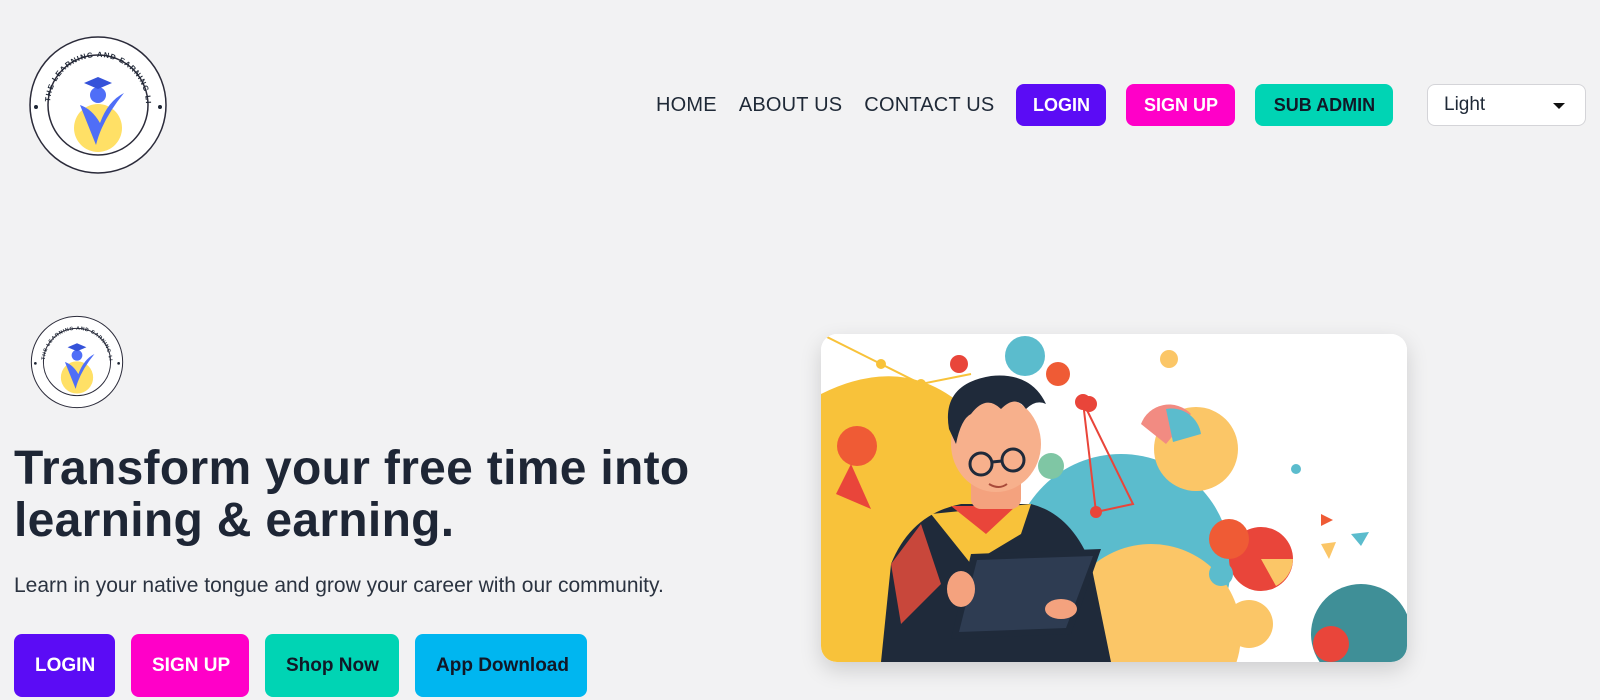 This screenshot has height=700, width=1600. What do you see at coordinates (76, 360) in the screenshot?
I see `hero-logo: THE LEARNING AND EARNING LIMITED` at bounding box center [76, 360].